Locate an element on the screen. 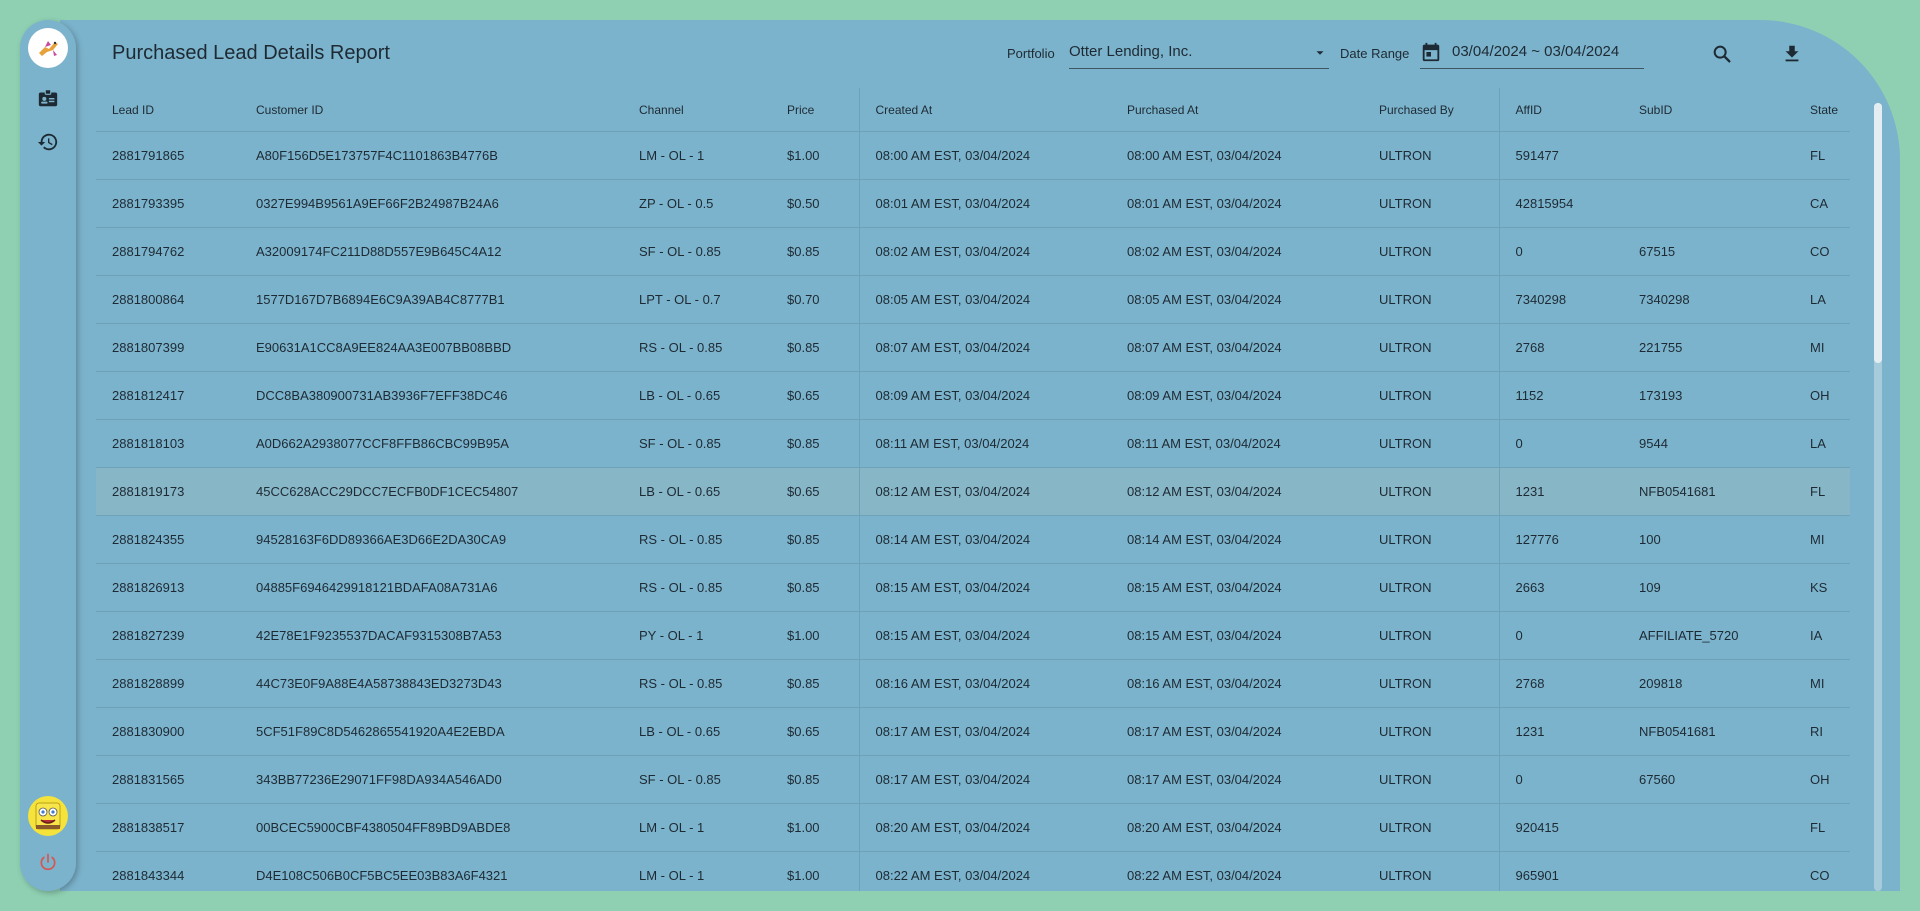 The height and width of the screenshot is (911, 1920). cell-lead-id: 2881819173 is located at coordinates (168, 491).